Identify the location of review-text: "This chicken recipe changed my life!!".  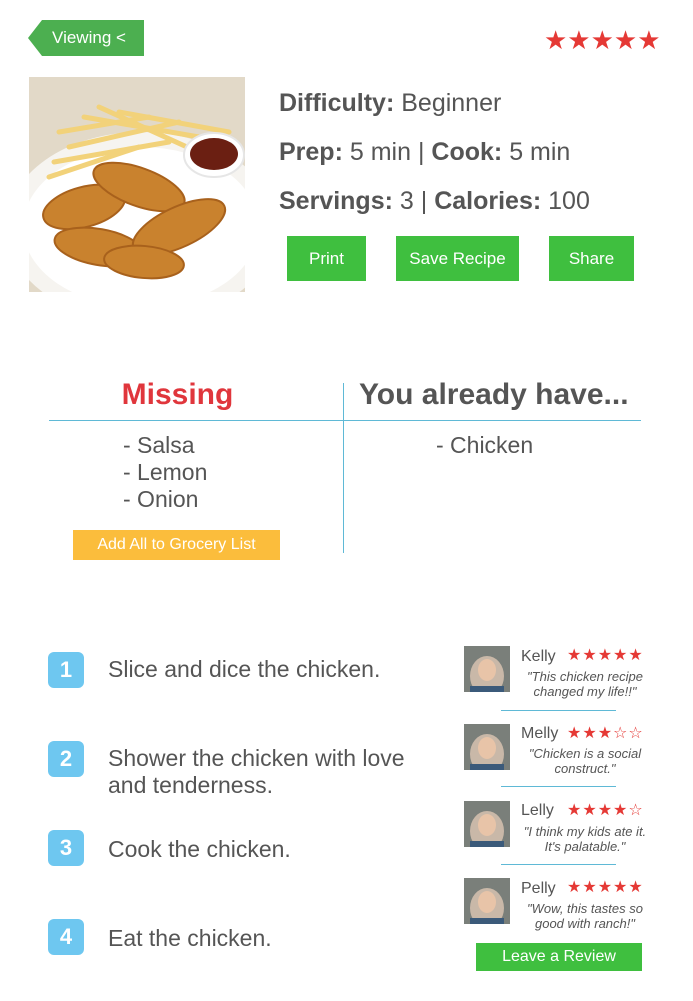
(585, 684).